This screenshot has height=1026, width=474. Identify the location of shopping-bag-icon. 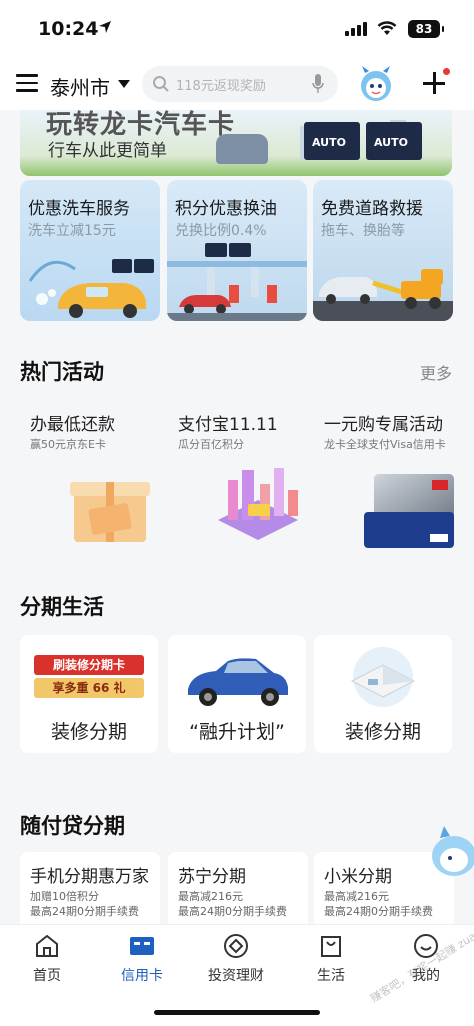
(331, 946).